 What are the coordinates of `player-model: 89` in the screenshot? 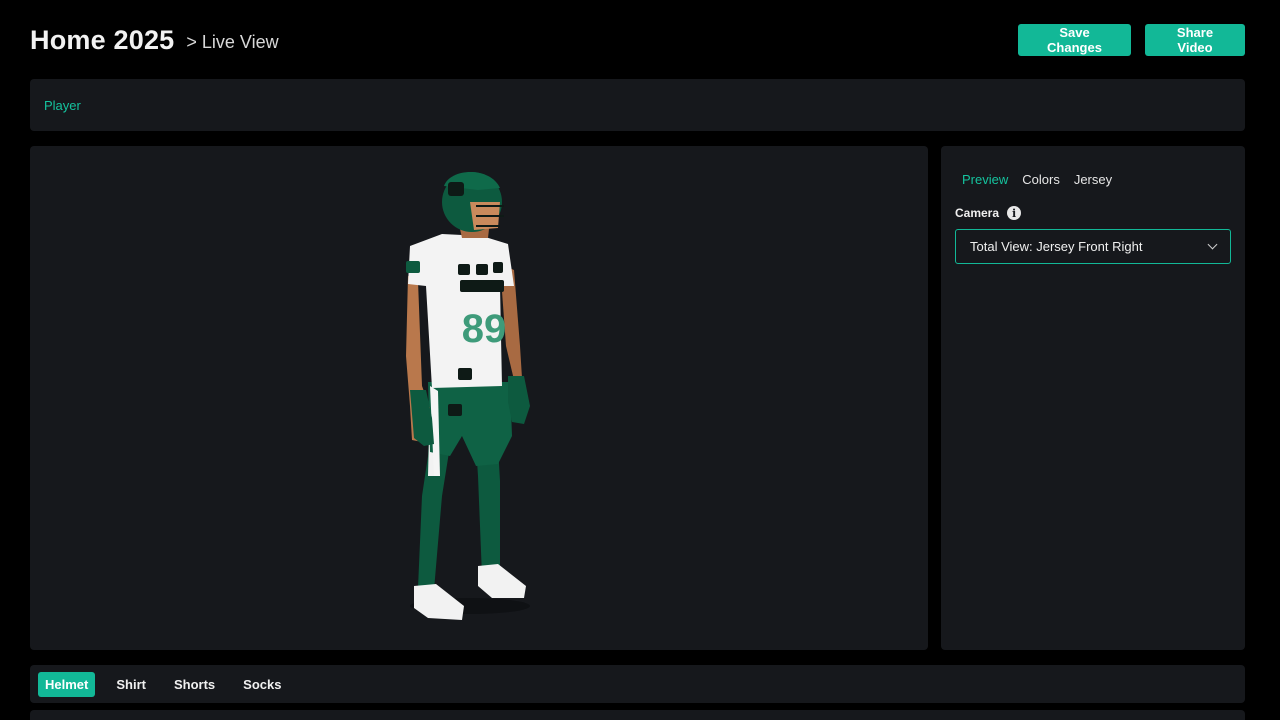 It's located at (468, 396).